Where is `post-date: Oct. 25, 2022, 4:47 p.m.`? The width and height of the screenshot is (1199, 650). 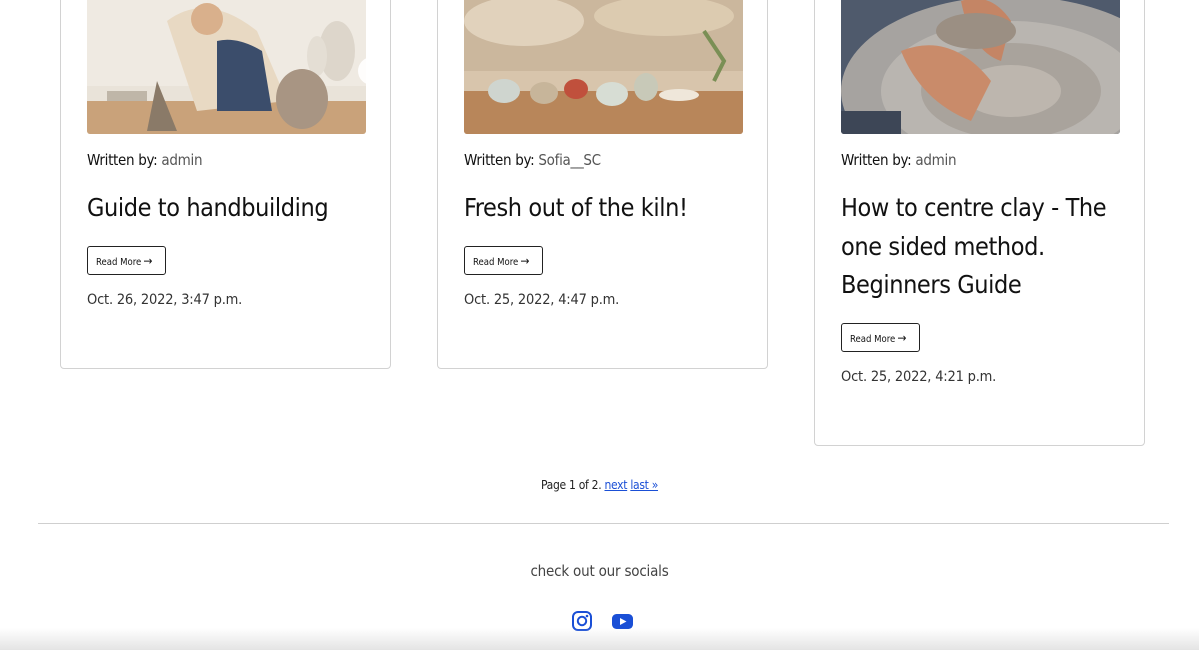 post-date: Oct. 25, 2022, 4:47 p.m. is located at coordinates (542, 300).